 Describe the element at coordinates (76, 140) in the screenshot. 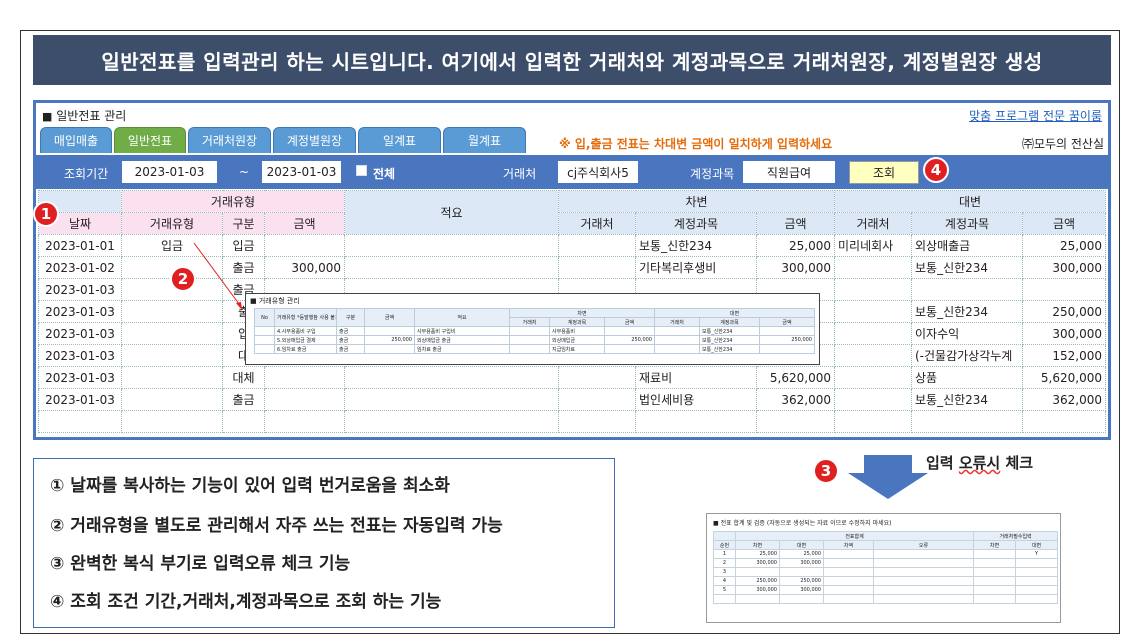

I see `tab-purchase-sales: 매입매출` at that location.